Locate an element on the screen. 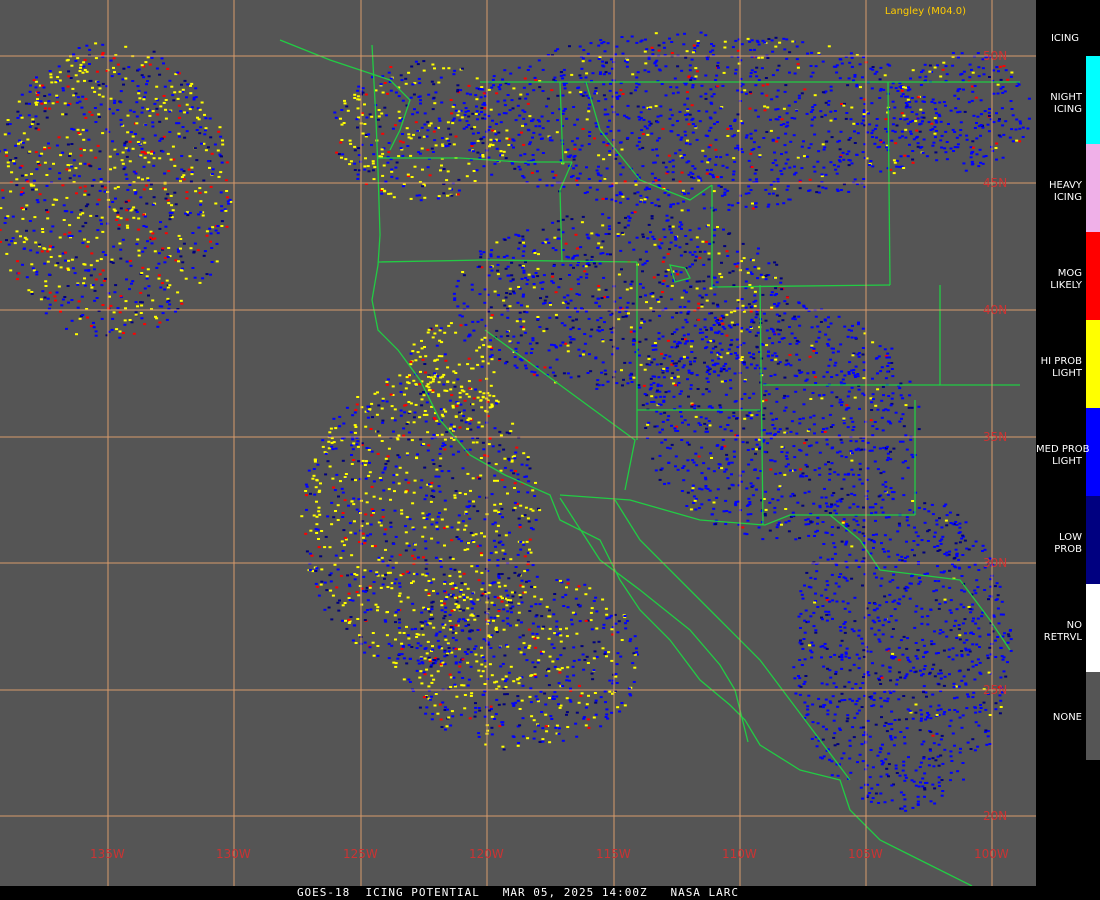  legend-item-heavy-icing: HEAVY ICING is located at coordinates (1068, 188).